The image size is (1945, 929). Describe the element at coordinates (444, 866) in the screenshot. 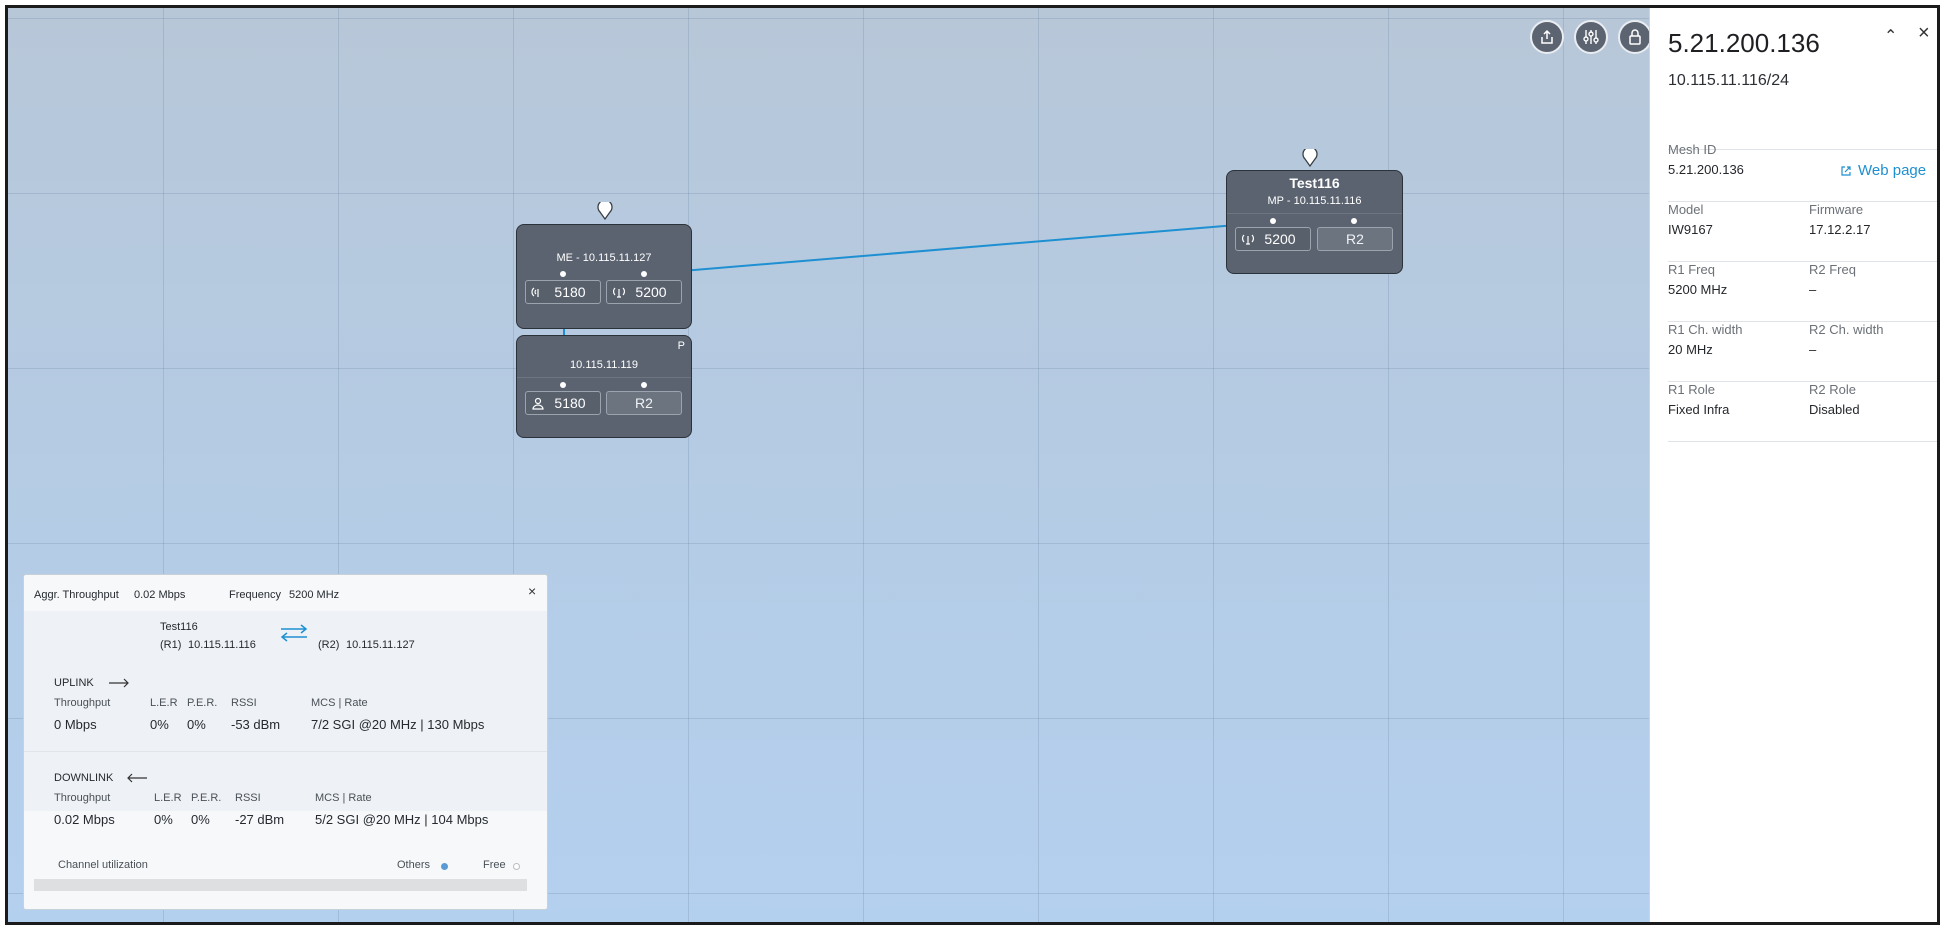

I see `others-legend-dot` at that location.